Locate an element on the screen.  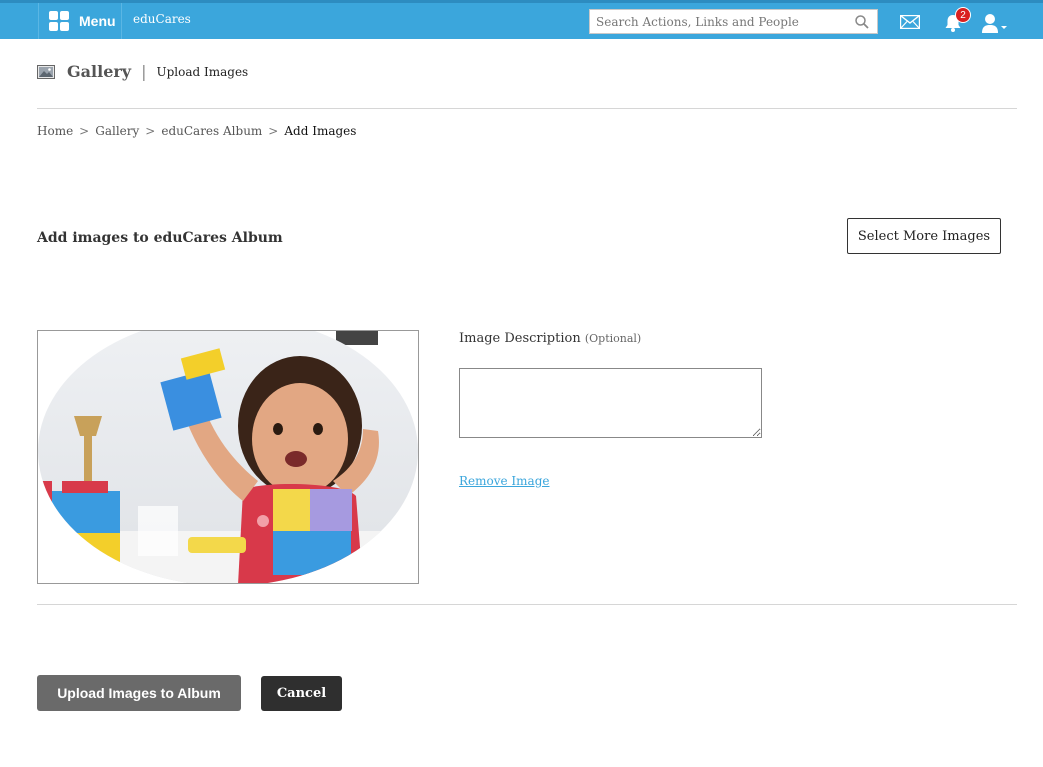
image-description-label: Image Description (Optional) is located at coordinates (550, 338).